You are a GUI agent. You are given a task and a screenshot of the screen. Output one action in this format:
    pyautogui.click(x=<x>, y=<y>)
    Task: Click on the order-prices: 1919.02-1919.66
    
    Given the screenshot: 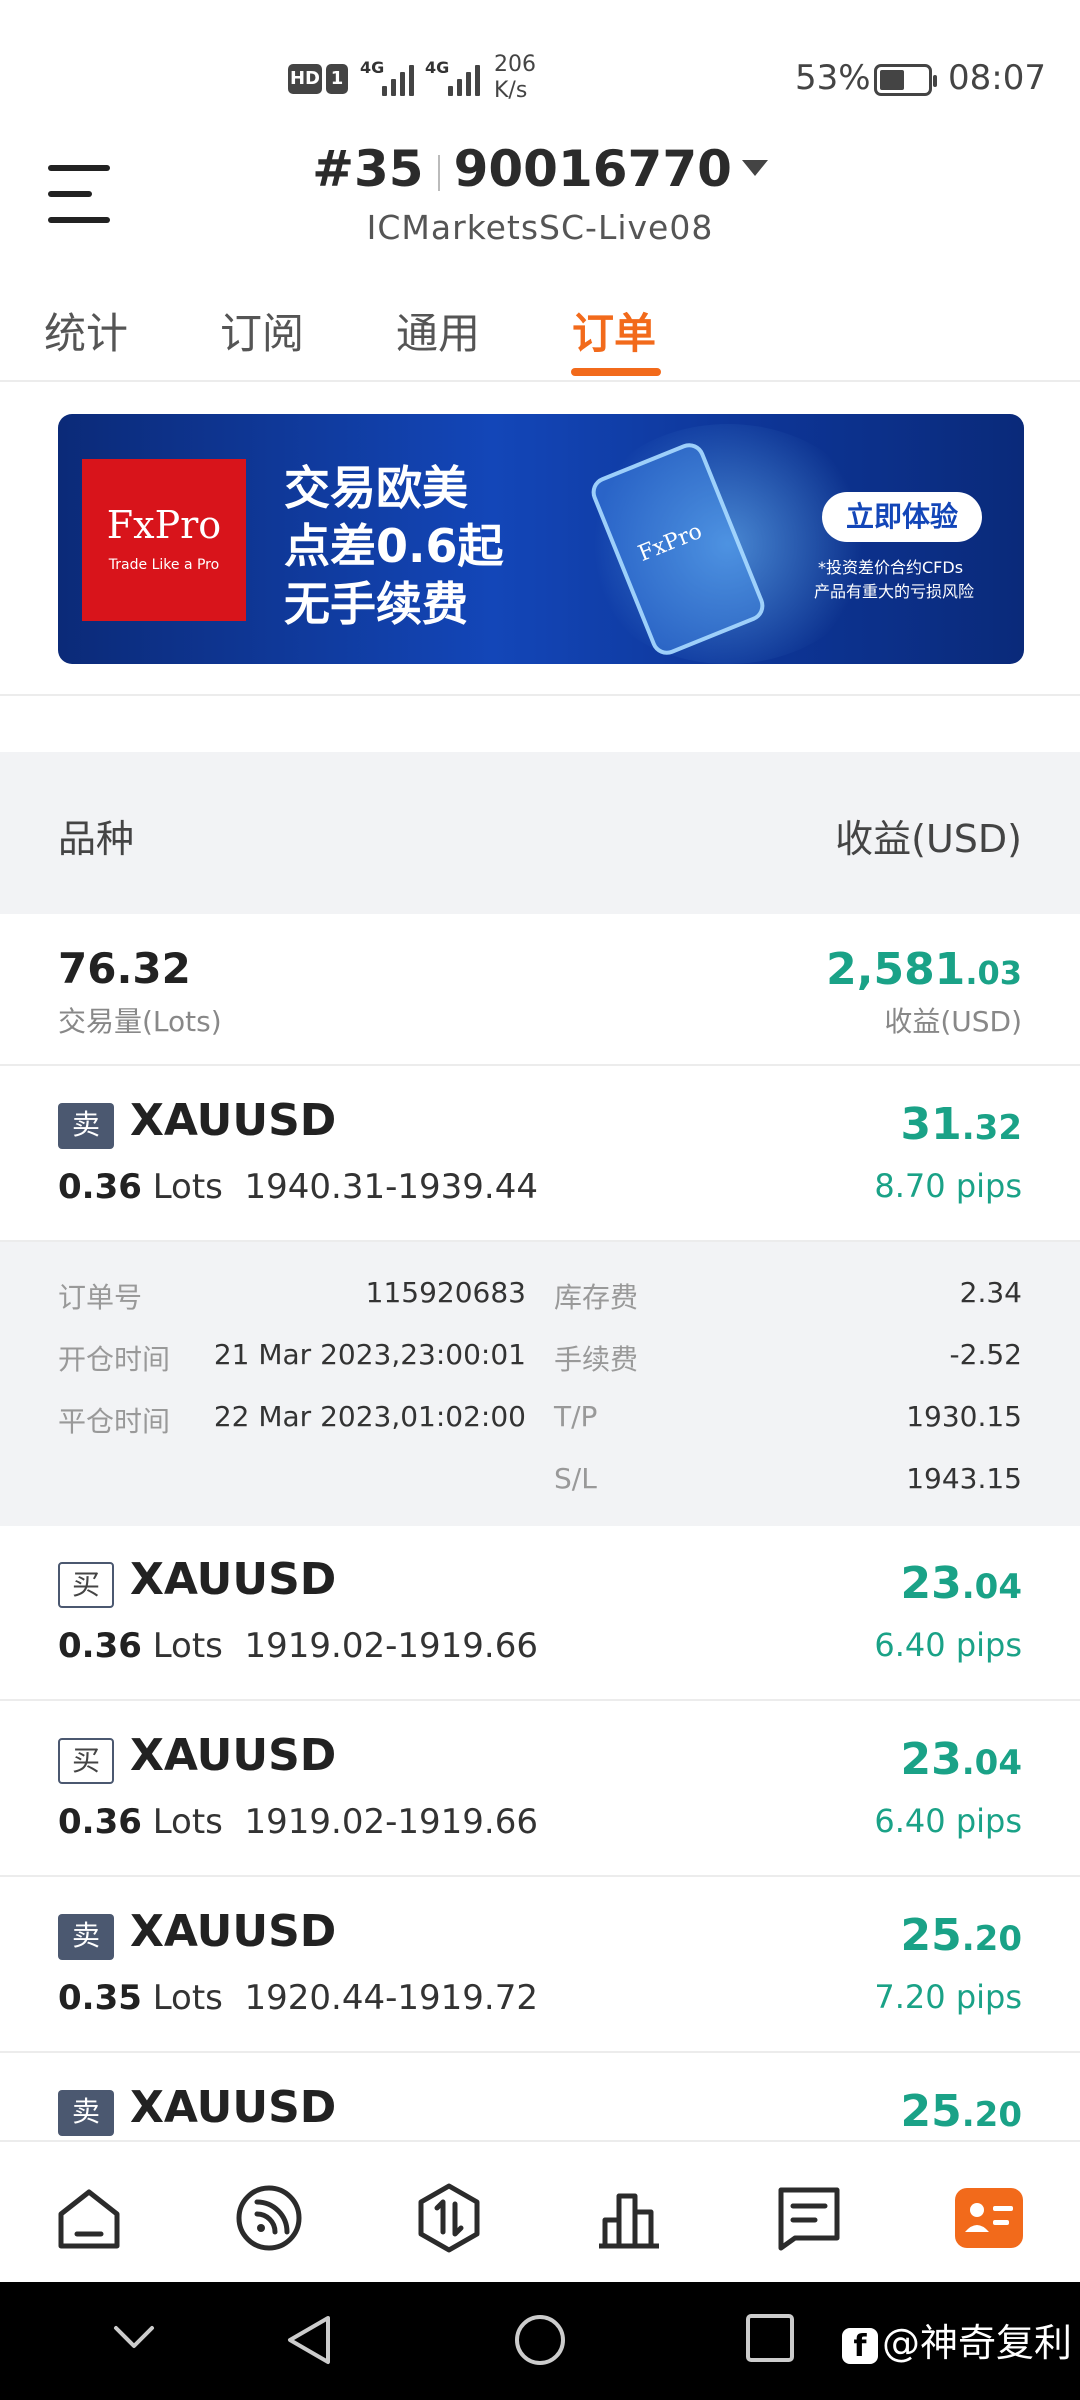 What is the action you would take?
    pyautogui.click(x=391, y=1646)
    